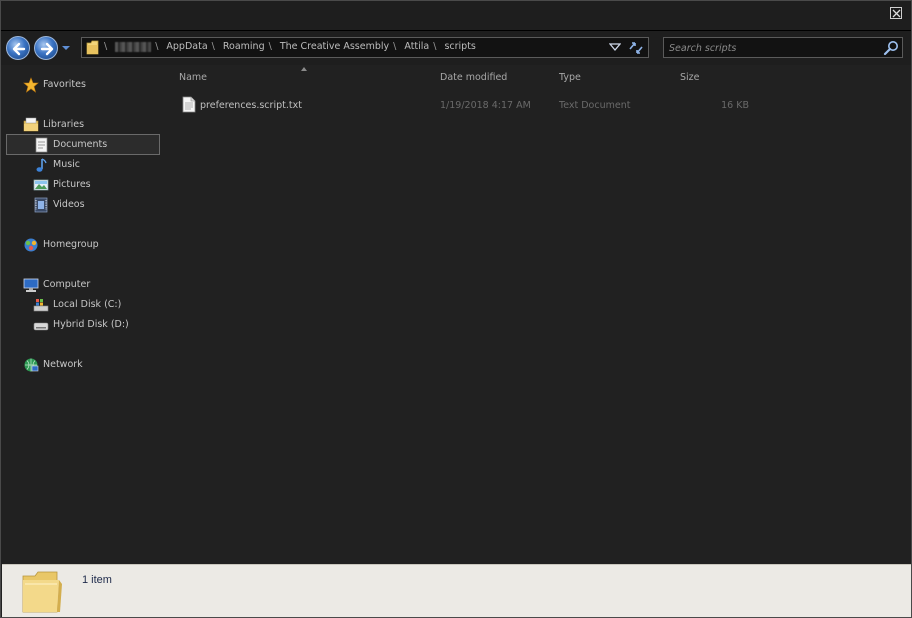 This screenshot has height=618, width=912. I want to click on forward-arrow-icon, so click(47, 49).